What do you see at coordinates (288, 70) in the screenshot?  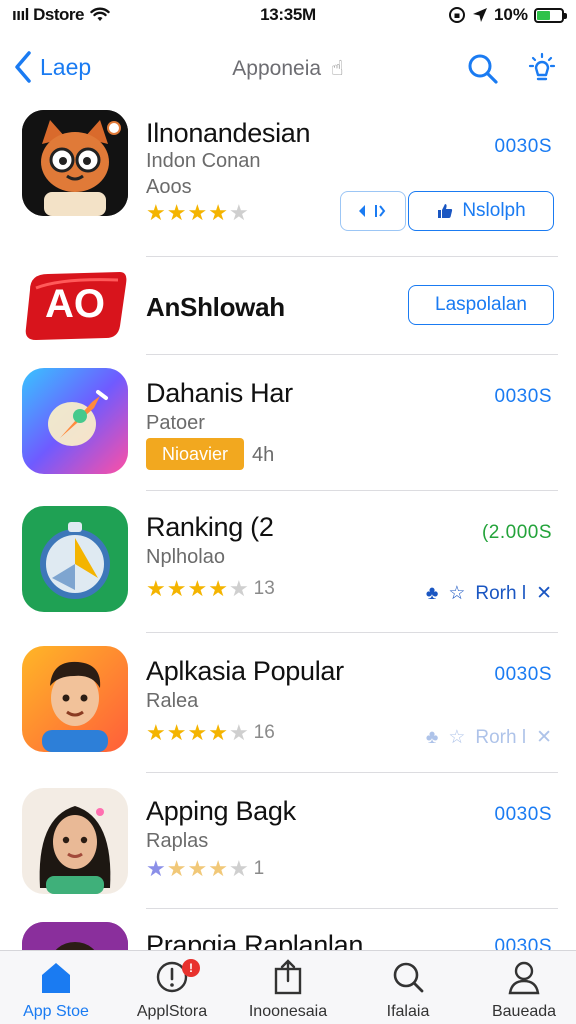 I see `navigation-bar: Laep Apponeia ☝` at bounding box center [288, 70].